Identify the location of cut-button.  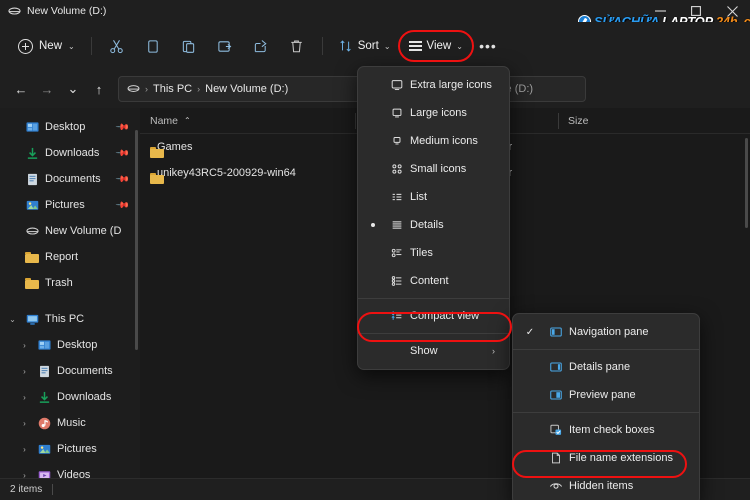
(117, 46).